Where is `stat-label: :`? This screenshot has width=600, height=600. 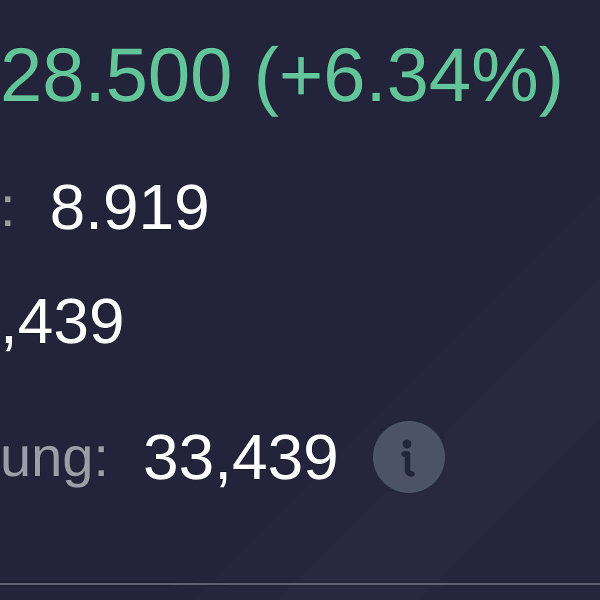 stat-label: : is located at coordinates (8, 207).